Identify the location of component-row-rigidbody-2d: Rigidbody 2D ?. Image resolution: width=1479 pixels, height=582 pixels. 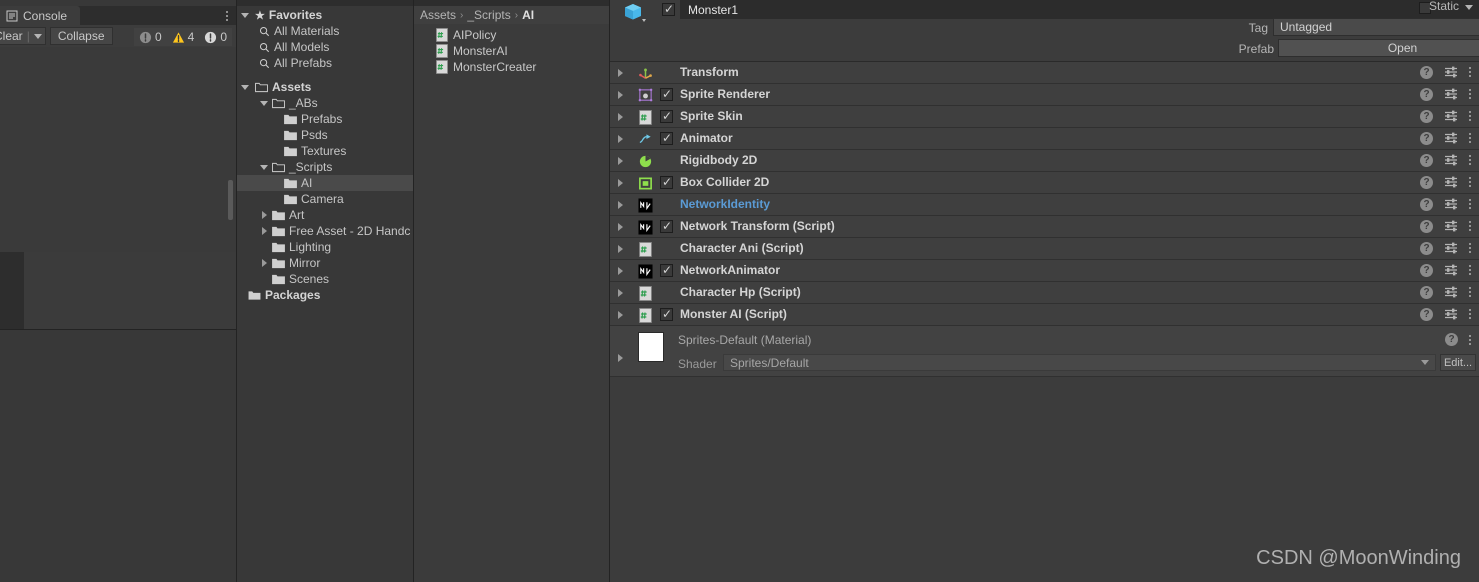
(1044, 161).